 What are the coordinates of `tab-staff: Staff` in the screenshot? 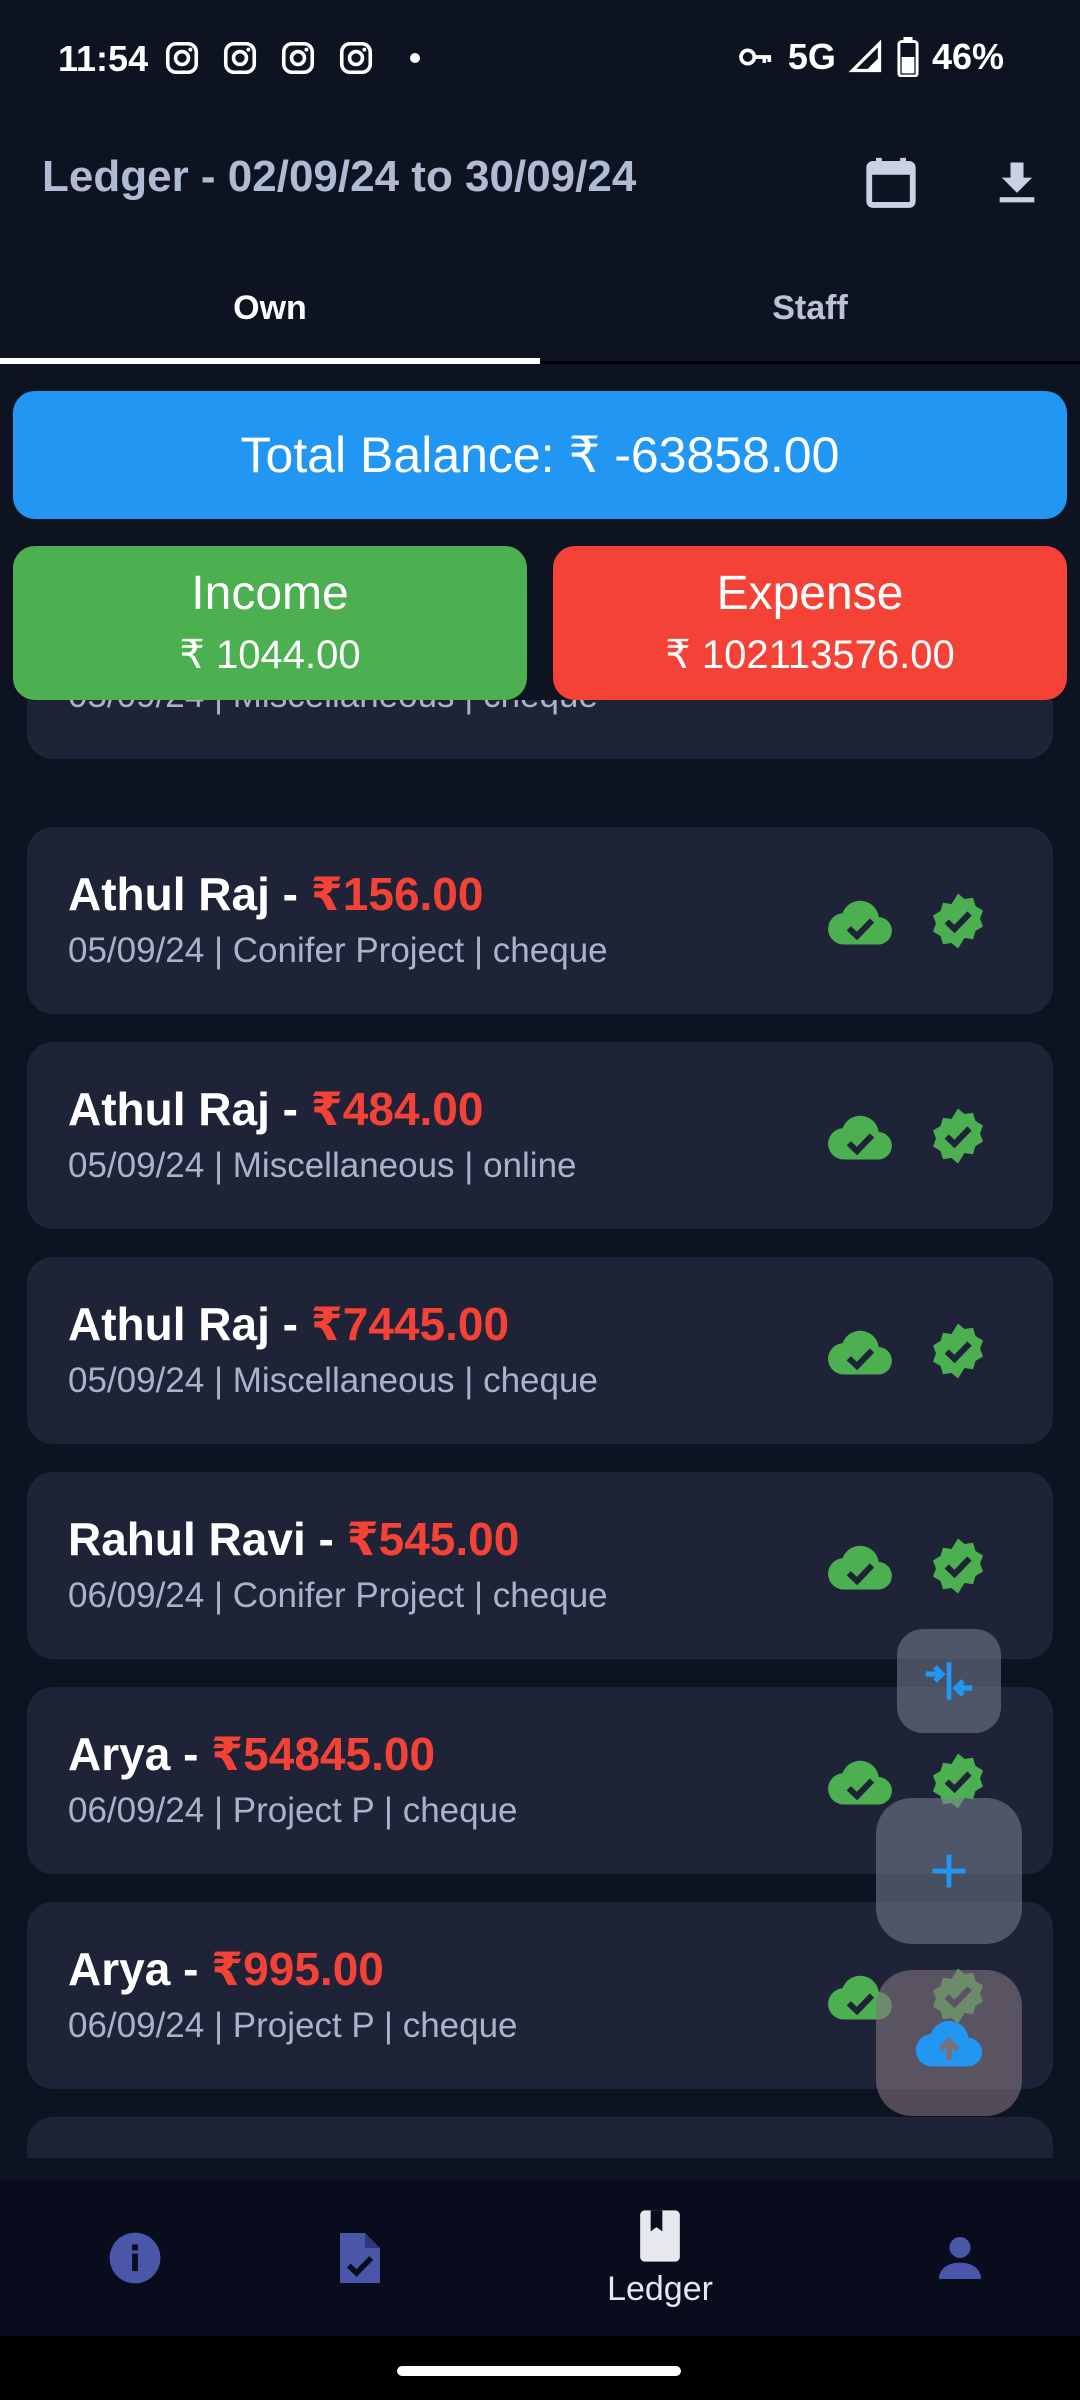 It's located at (810, 308).